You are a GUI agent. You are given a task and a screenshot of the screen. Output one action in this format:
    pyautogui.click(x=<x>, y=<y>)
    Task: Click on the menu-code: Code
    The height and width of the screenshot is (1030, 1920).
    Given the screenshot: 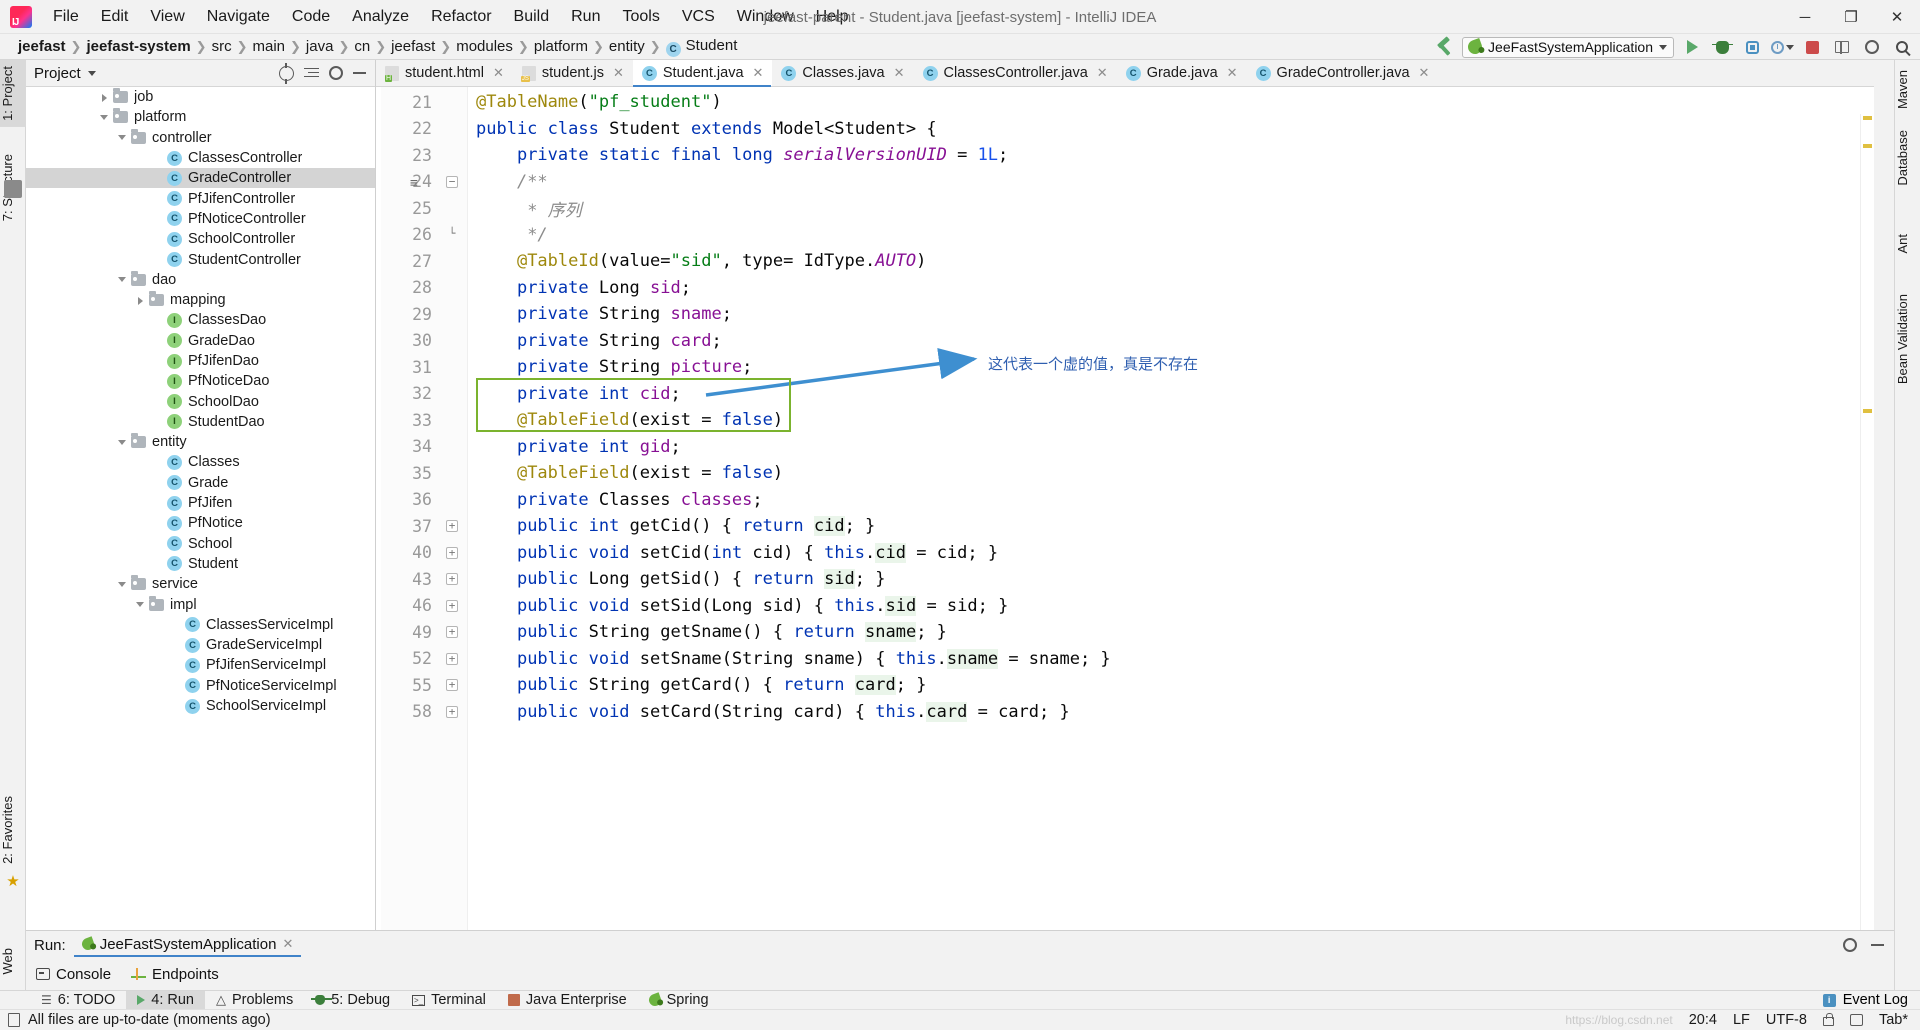 What is the action you would take?
    pyautogui.click(x=311, y=17)
    